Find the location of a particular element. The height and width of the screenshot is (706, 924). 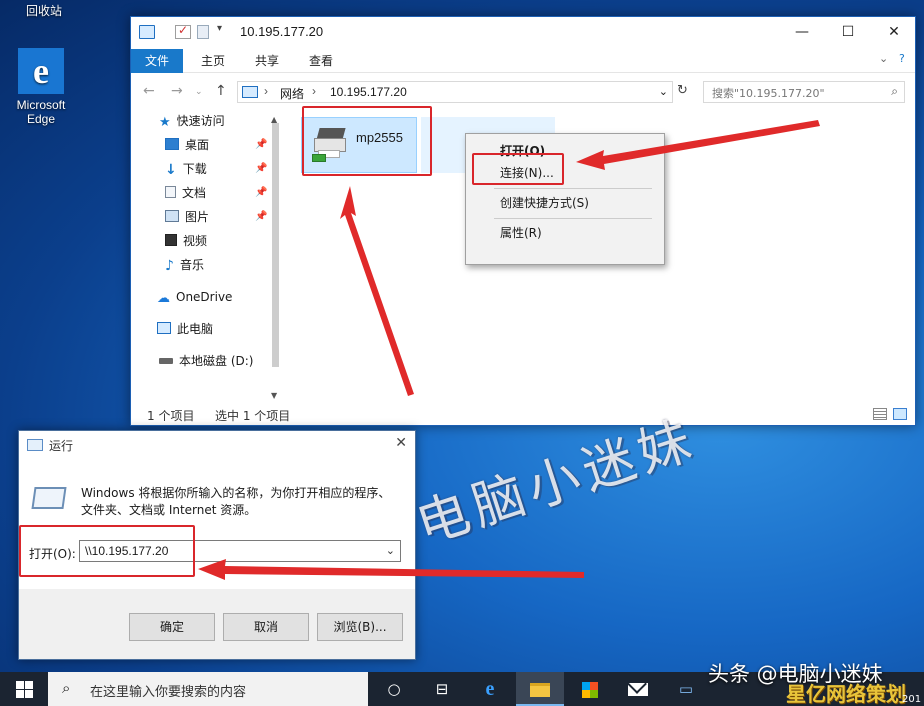

scrollbar-thumb is located at coordinates (275, 245).